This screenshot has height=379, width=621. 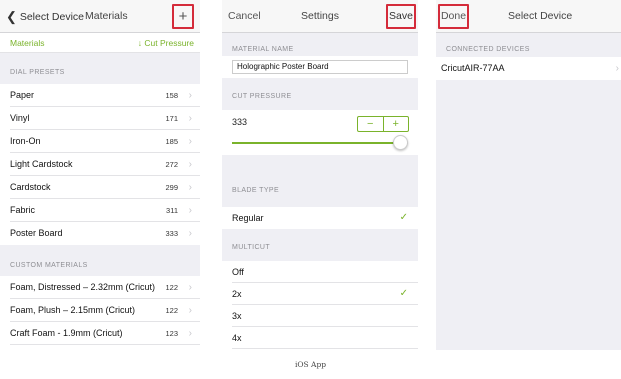 What do you see at coordinates (488, 49) in the screenshot?
I see `connected-devices-header: CONNECTED DEVICES` at bounding box center [488, 49].